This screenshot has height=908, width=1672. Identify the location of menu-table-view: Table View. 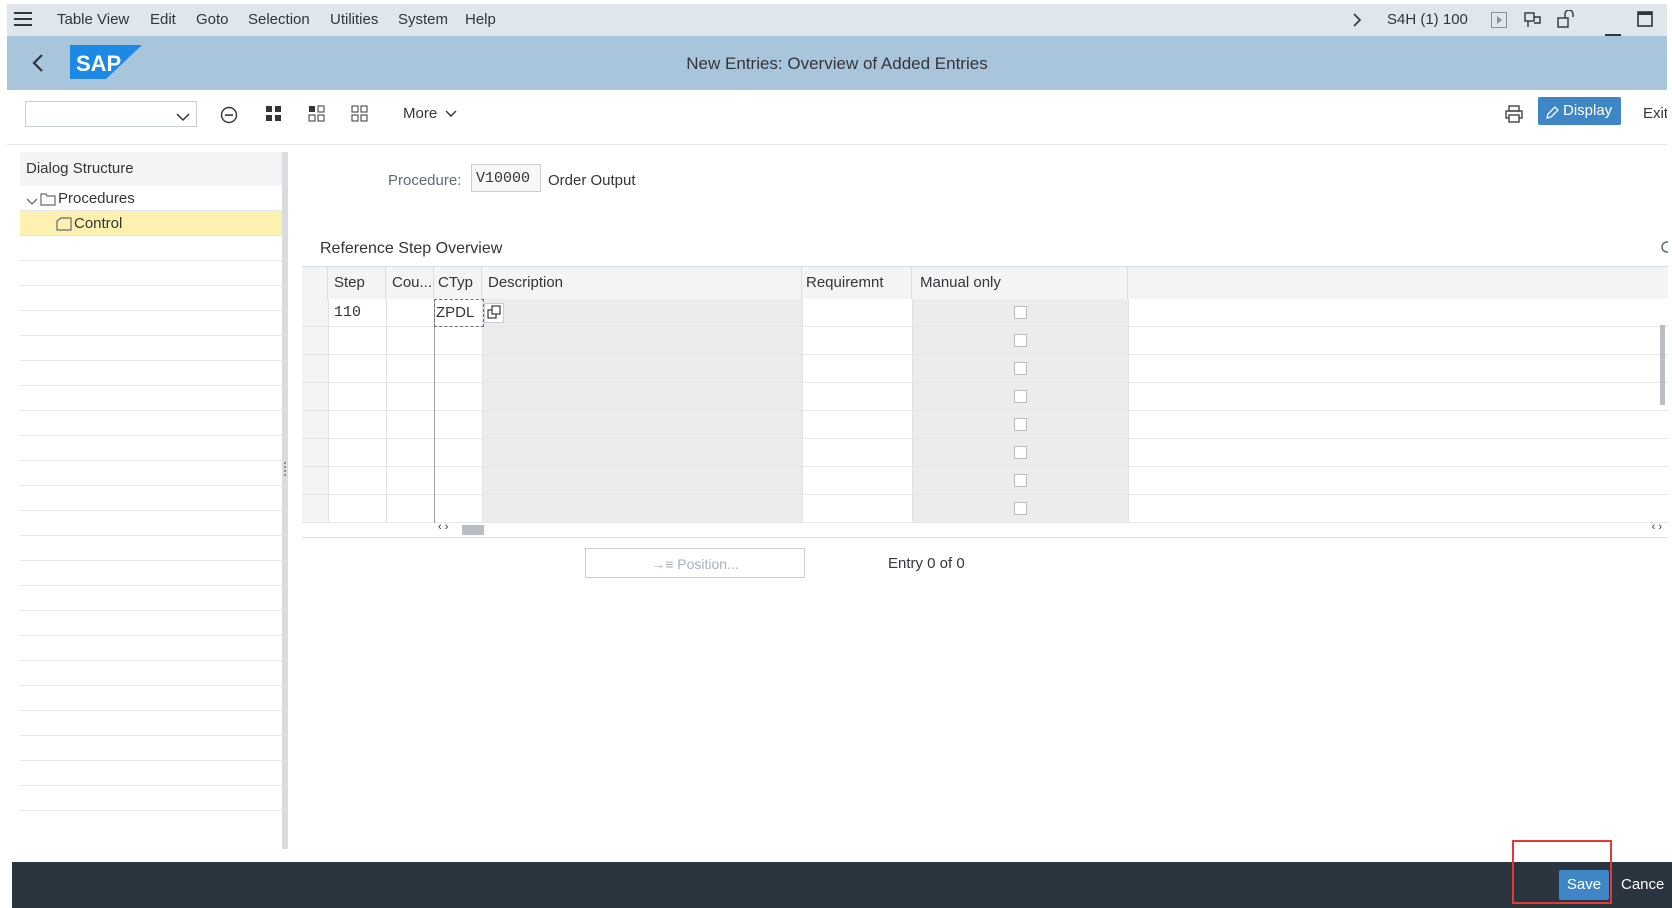
(93, 19).